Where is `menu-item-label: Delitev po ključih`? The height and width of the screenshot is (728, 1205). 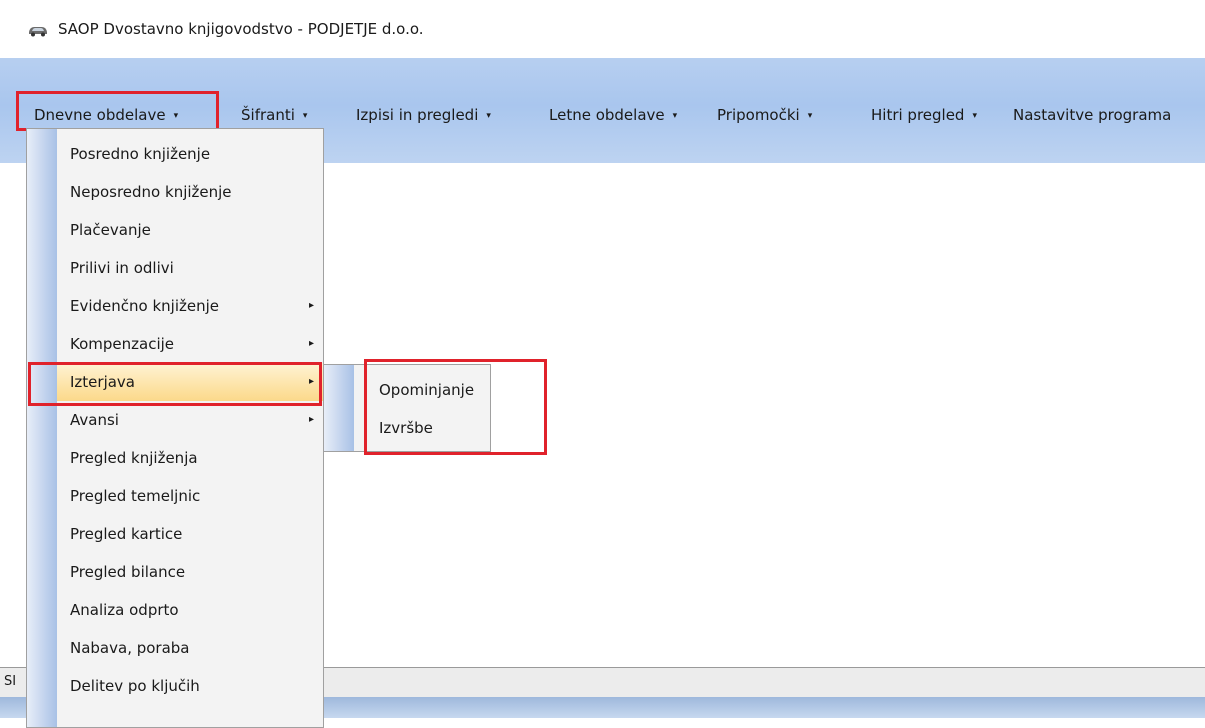
menu-item-label: Delitev po ključih is located at coordinates (135, 686).